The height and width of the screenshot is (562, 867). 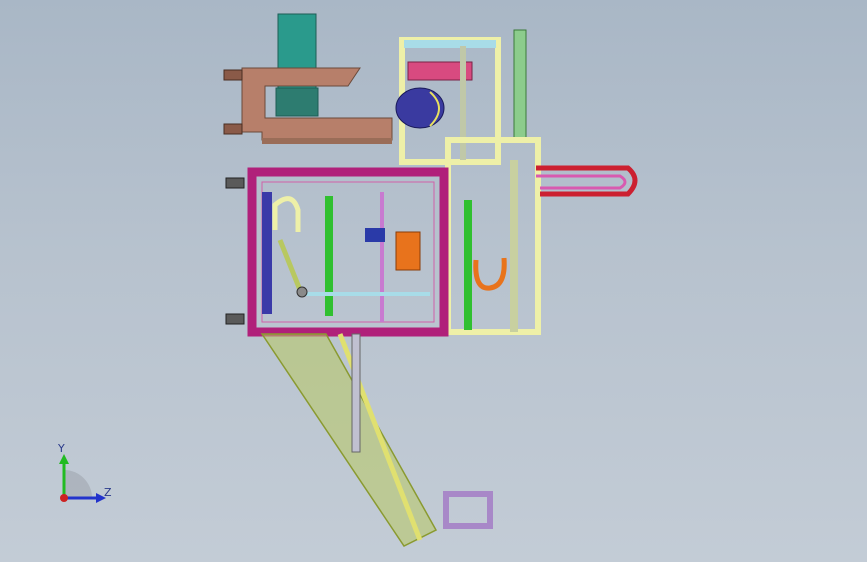 What do you see at coordinates (233, 75) in the screenshot?
I see `bracket-bolt-top` at bounding box center [233, 75].